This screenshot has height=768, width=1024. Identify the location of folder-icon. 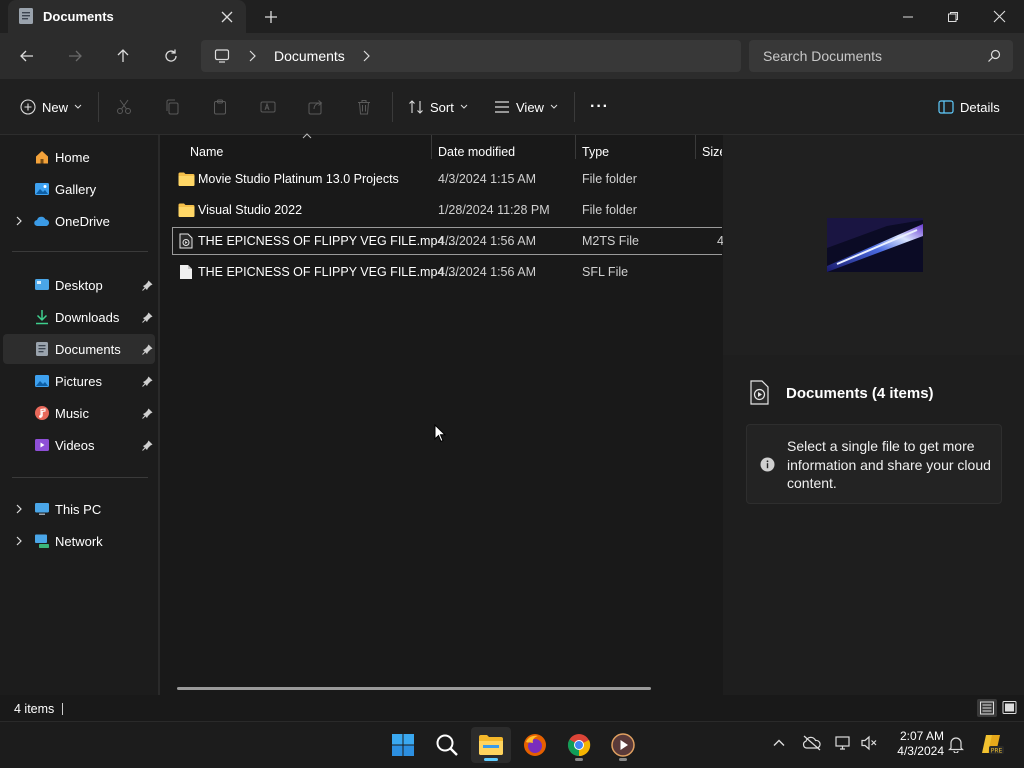
(186, 179).